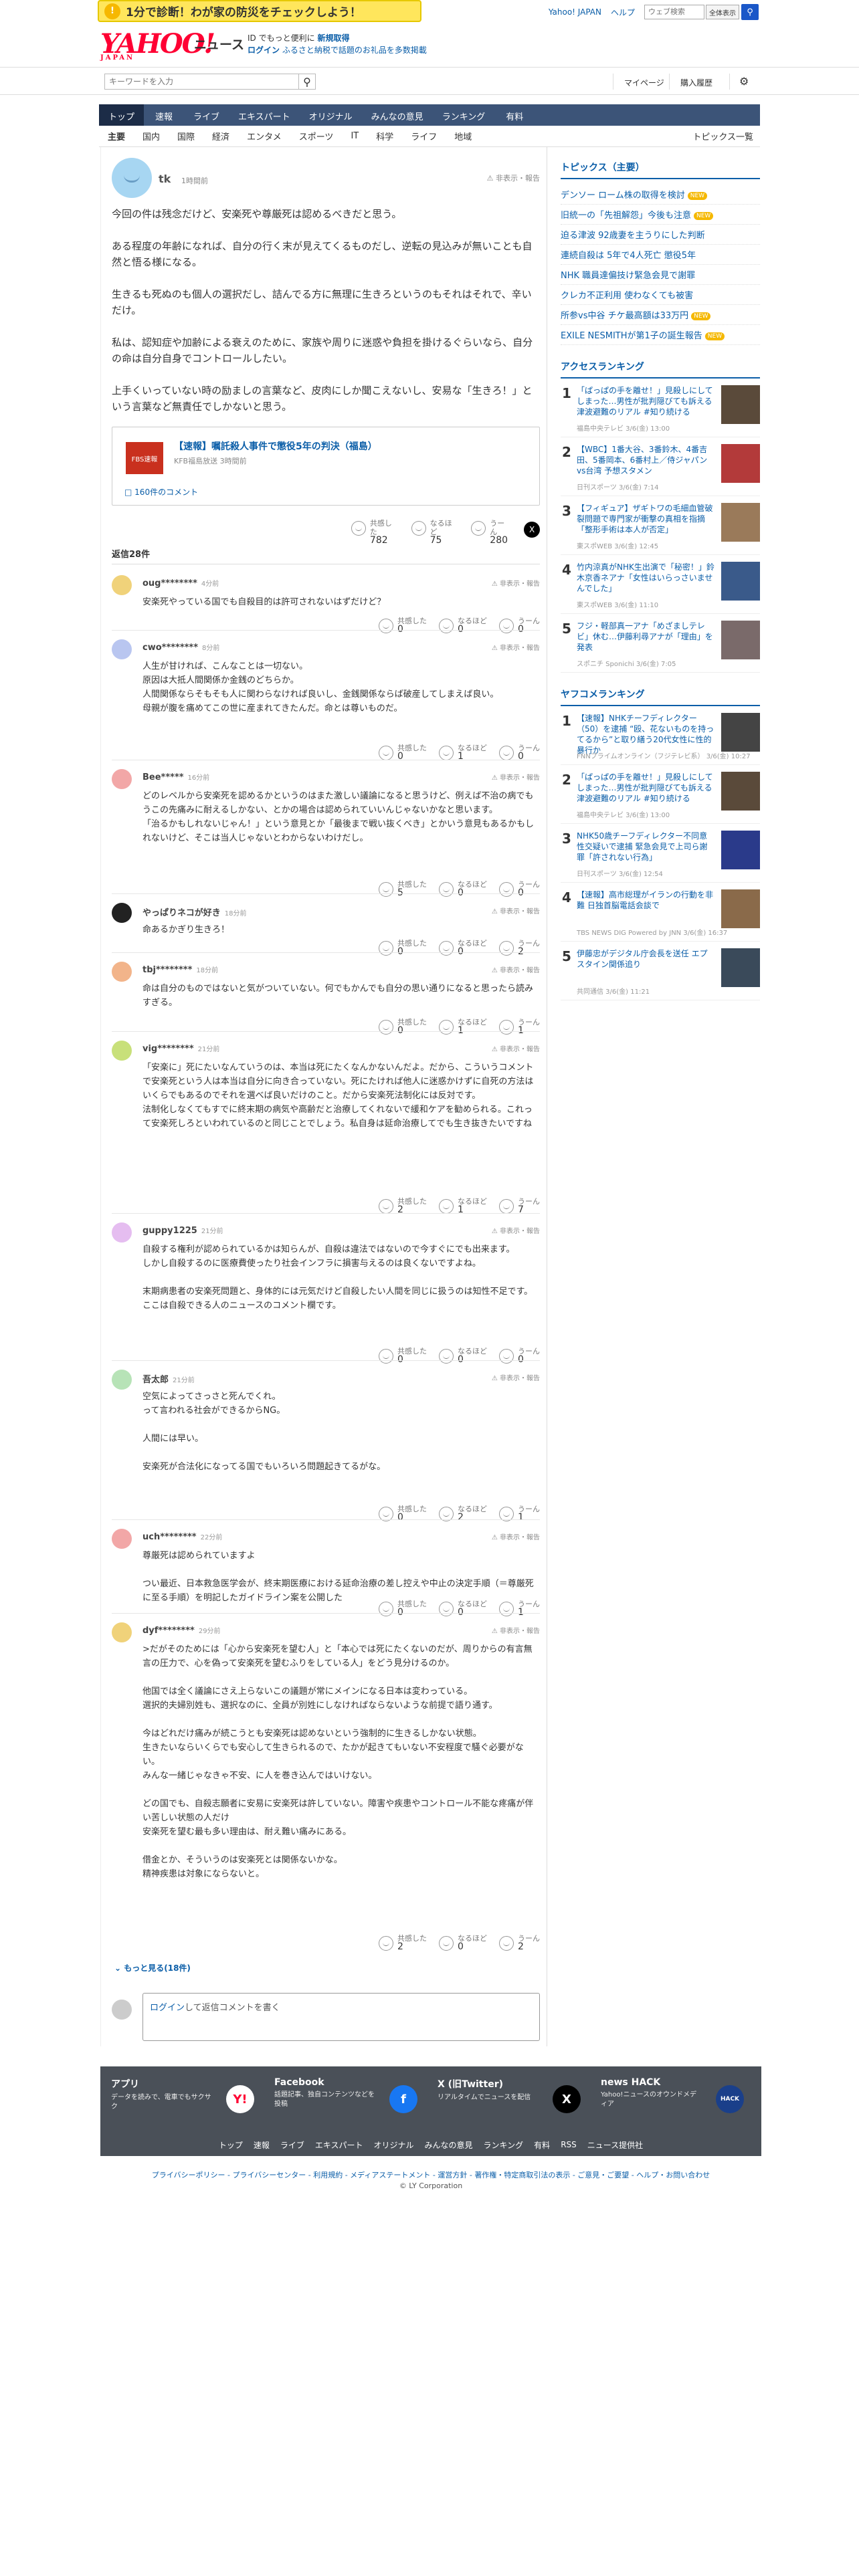 This screenshot has height=2576, width=859. Describe the element at coordinates (292, 2145) in the screenshot. I see `footer-nav-link: ライブ` at that location.